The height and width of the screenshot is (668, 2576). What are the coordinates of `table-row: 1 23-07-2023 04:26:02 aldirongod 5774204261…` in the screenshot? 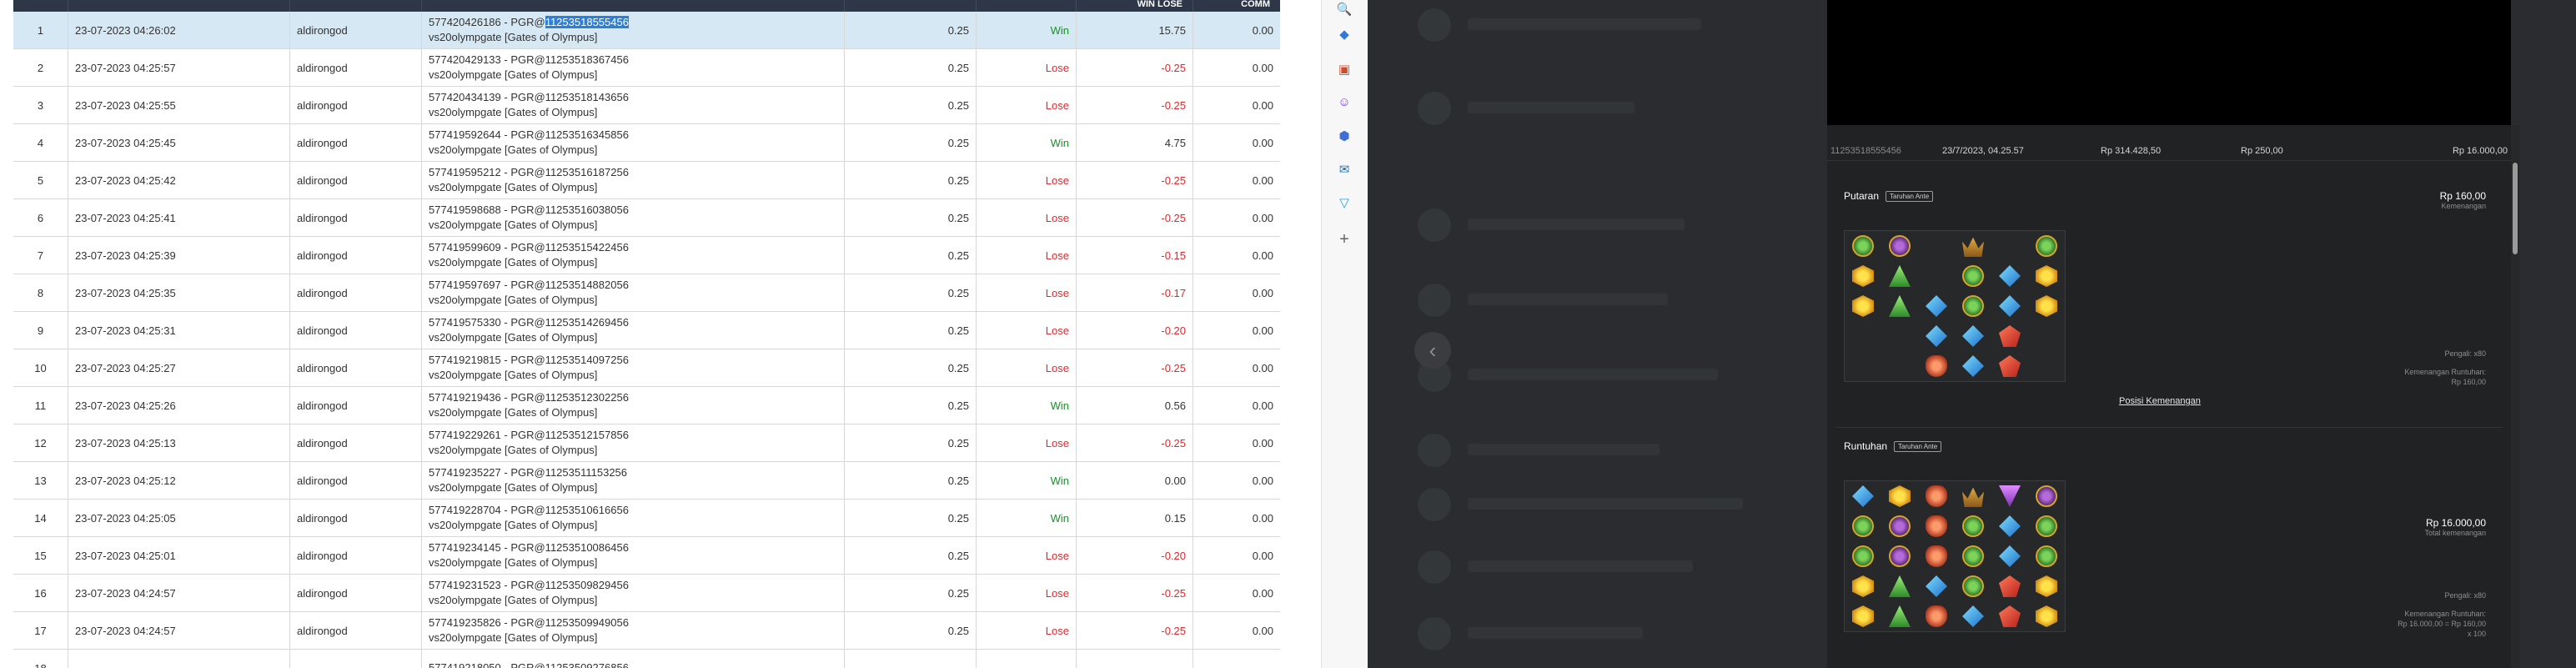 It's located at (646, 31).